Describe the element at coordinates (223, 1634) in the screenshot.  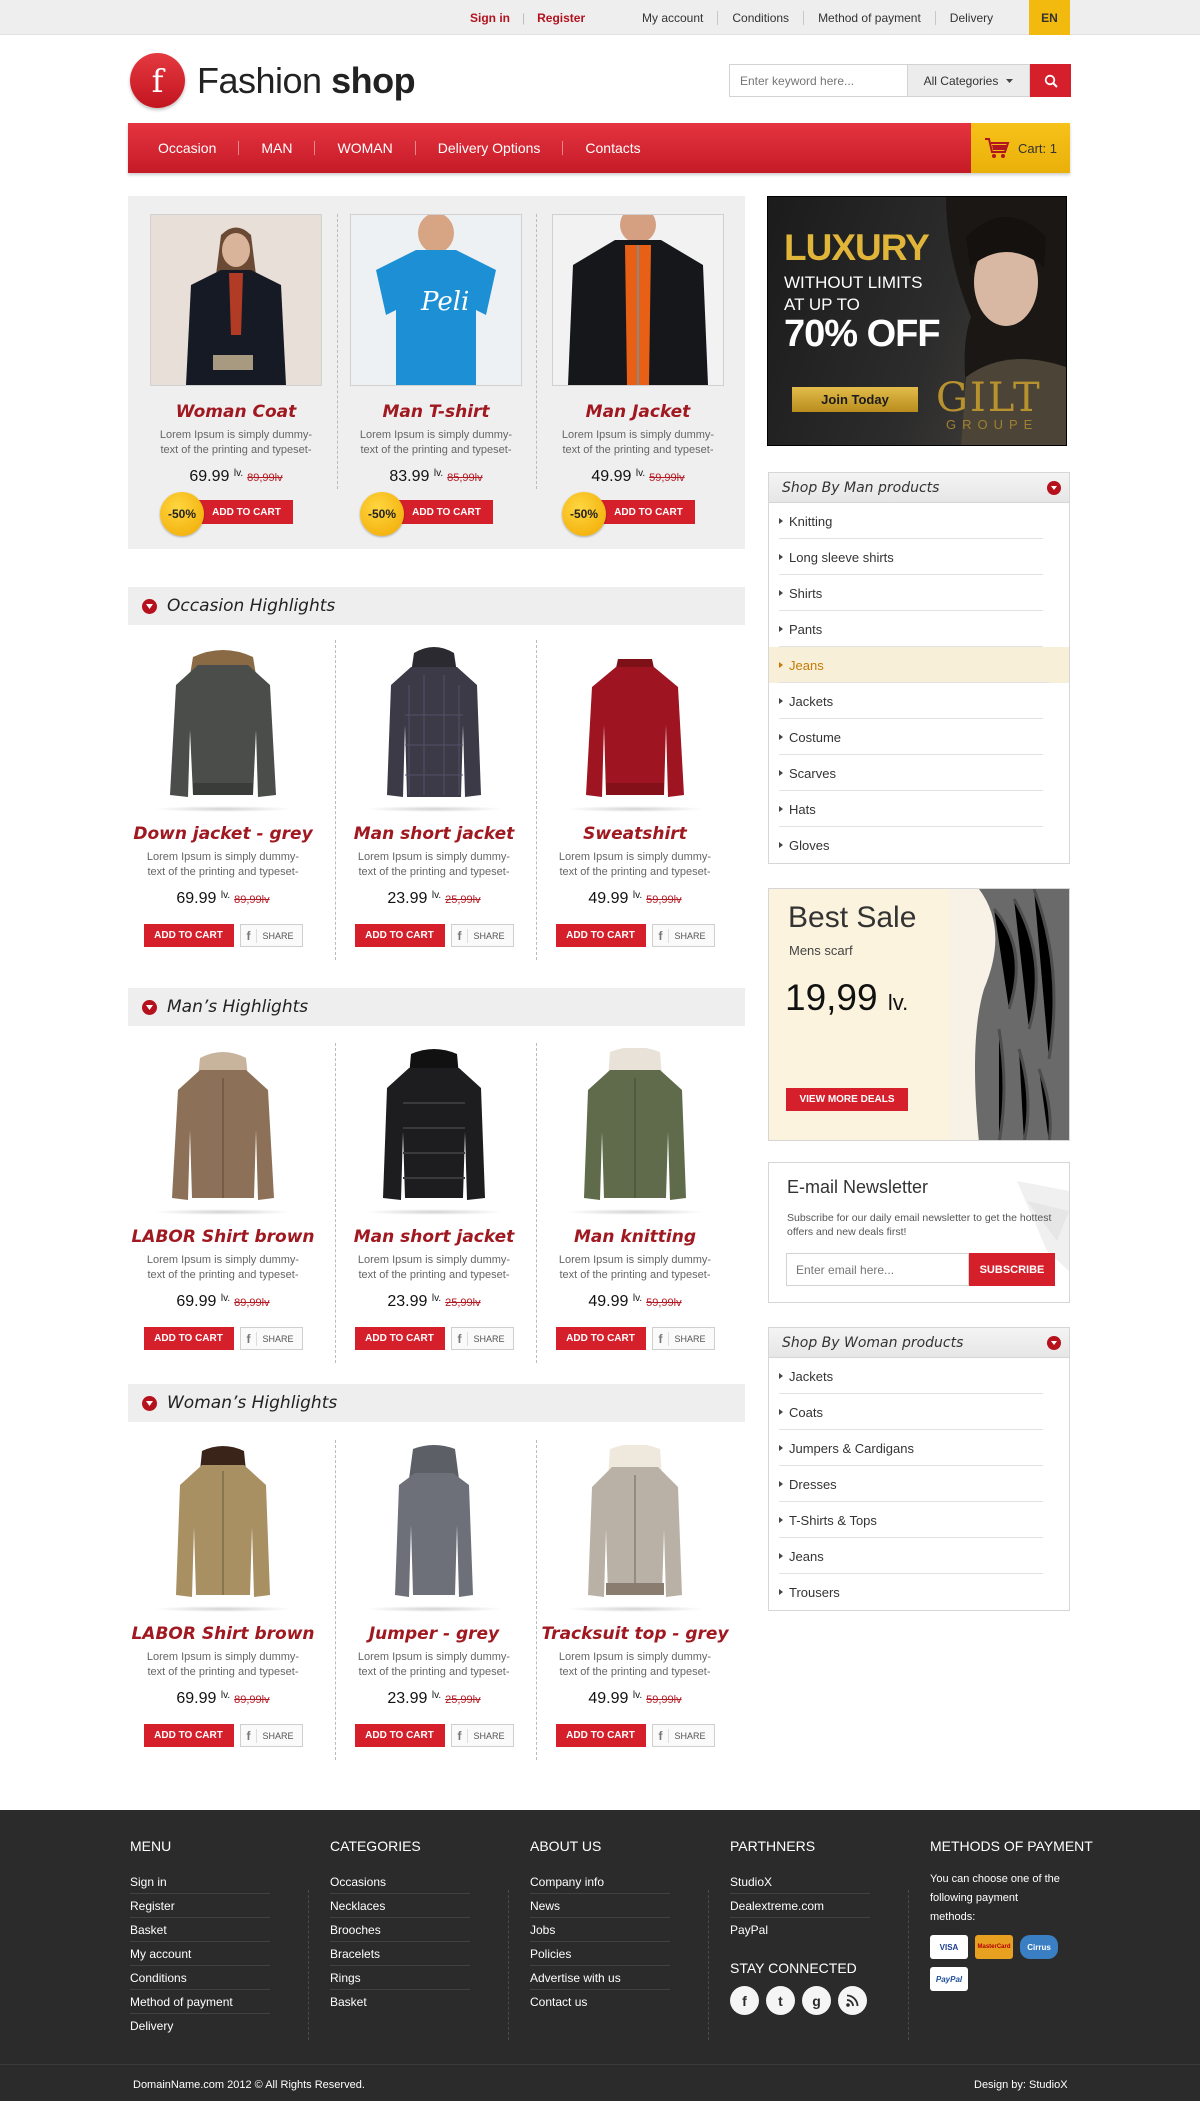
I see `product-name: LABOR Shirt brown` at that location.